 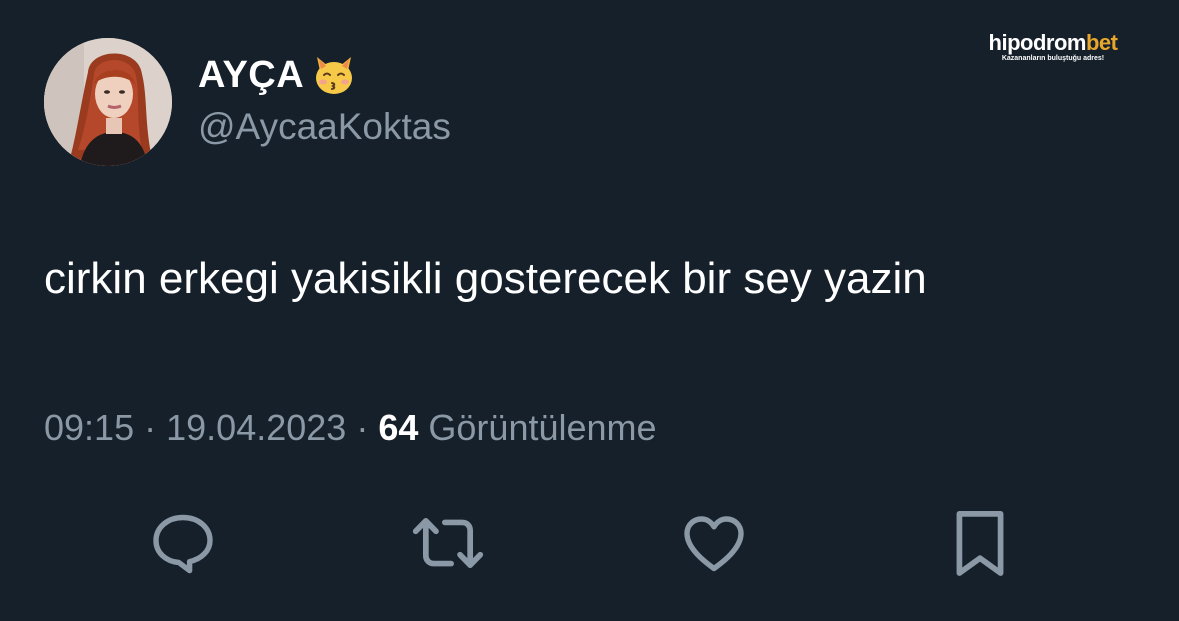 What do you see at coordinates (251, 74) in the screenshot?
I see `display-name-text: AYÇA` at bounding box center [251, 74].